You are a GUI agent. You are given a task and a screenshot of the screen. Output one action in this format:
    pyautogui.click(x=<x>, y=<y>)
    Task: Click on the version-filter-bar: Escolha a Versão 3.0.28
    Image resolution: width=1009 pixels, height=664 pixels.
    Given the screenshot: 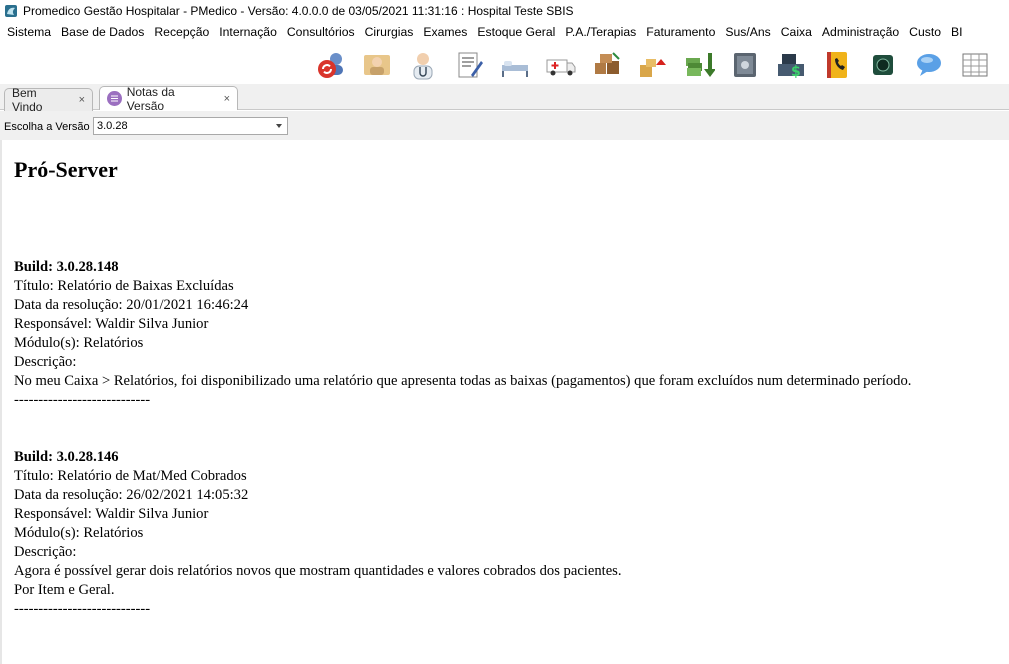 What is the action you would take?
    pyautogui.click(x=504, y=125)
    